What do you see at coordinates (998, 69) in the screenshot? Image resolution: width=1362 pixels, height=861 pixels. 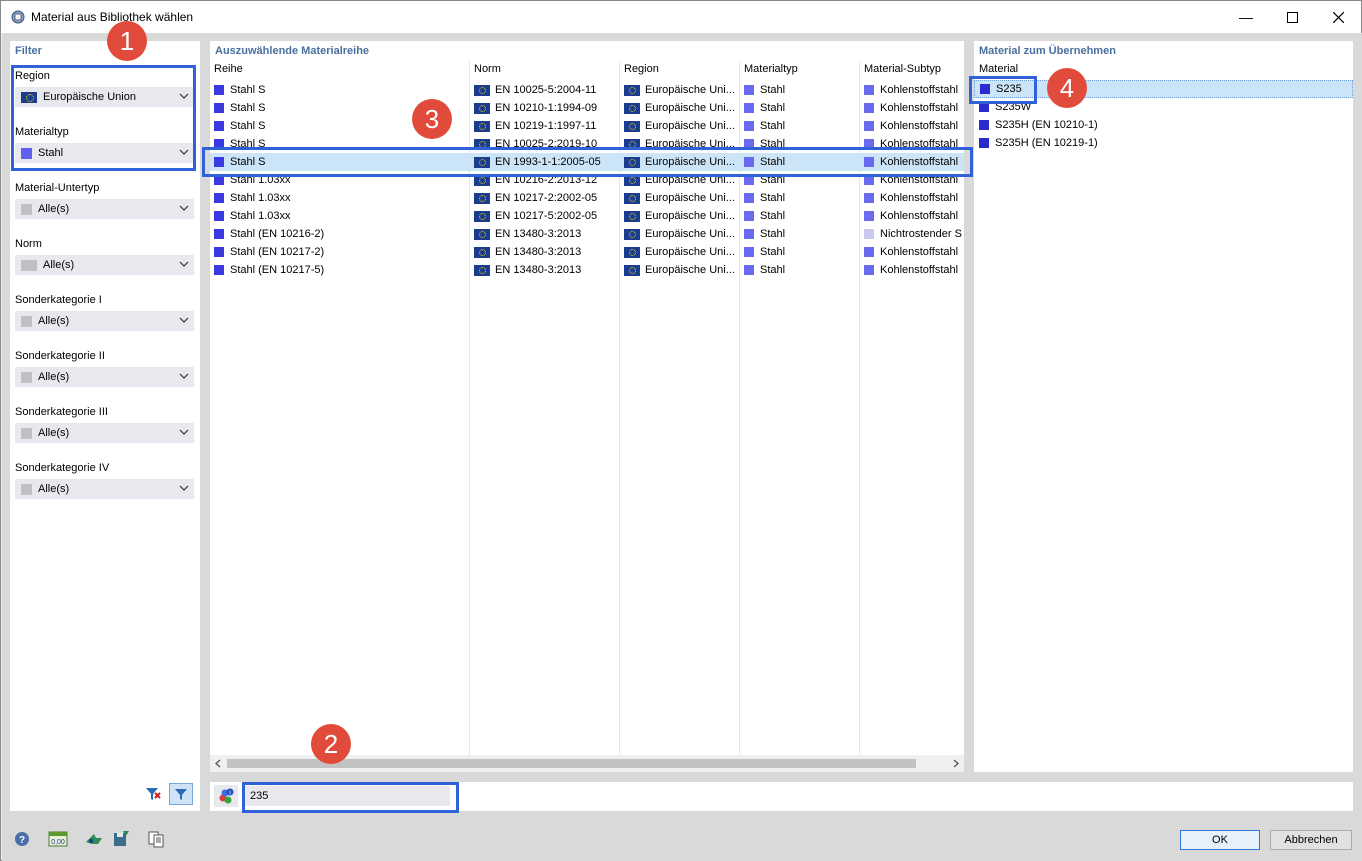 I see `col-header-material: Material` at bounding box center [998, 69].